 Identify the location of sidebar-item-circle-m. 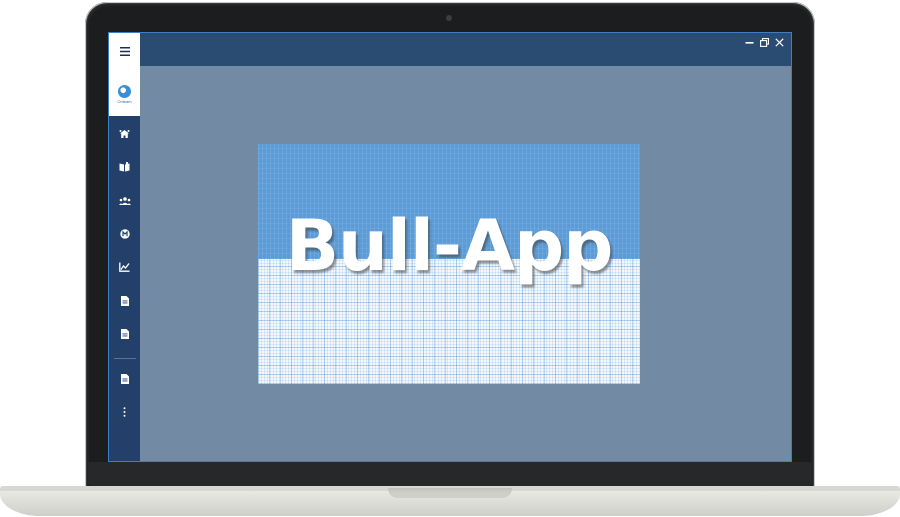
(124, 234).